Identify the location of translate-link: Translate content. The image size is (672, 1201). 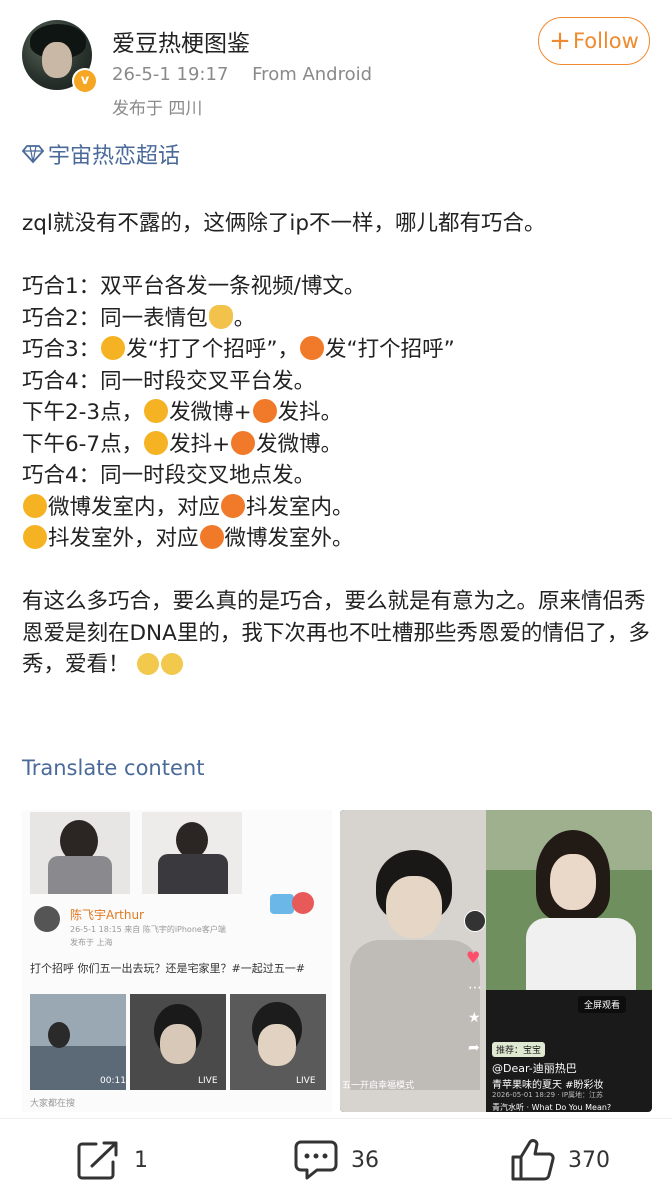
(113, 768).